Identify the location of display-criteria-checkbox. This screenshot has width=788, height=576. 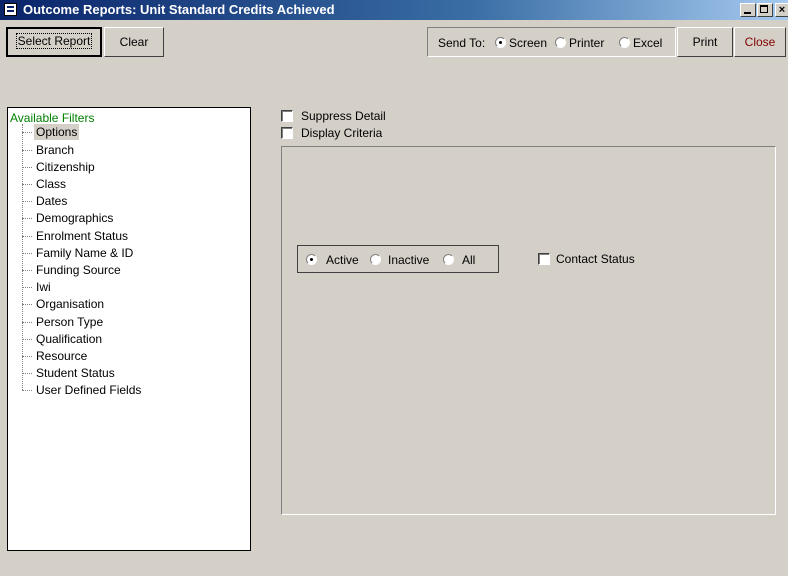
(287, 133).